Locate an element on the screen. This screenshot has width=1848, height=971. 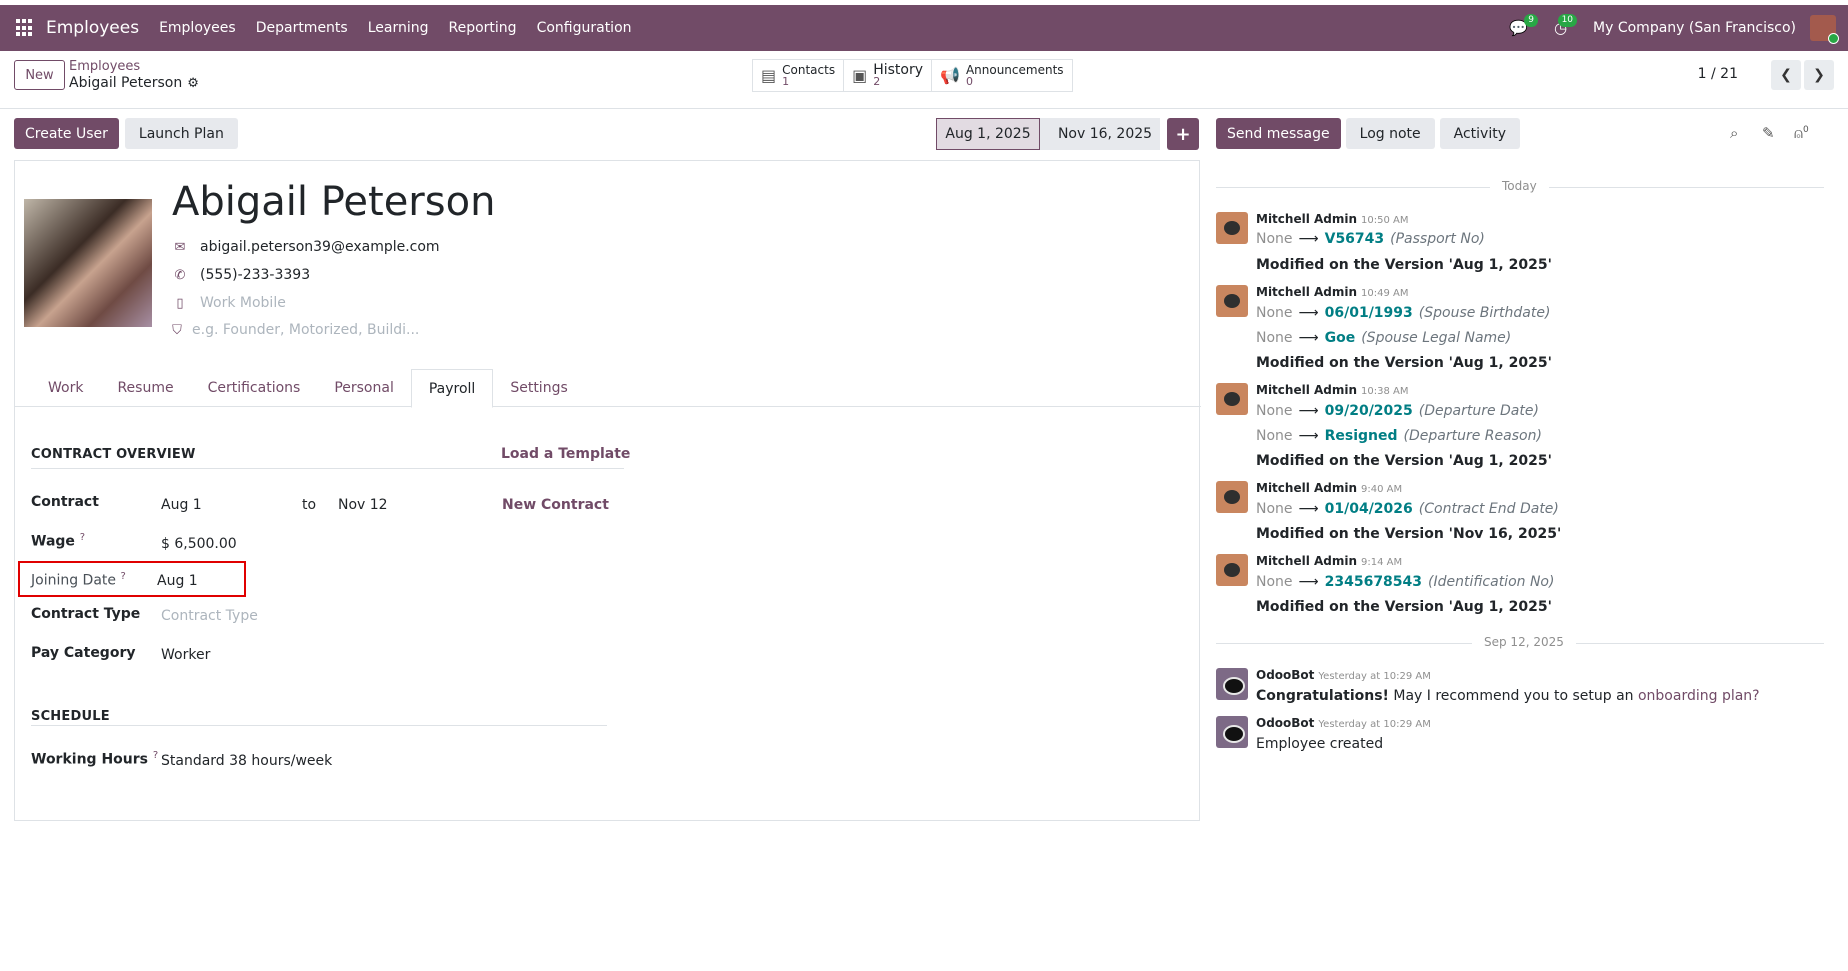
pay-category-field: Worker is located at coordinates (185, 655).